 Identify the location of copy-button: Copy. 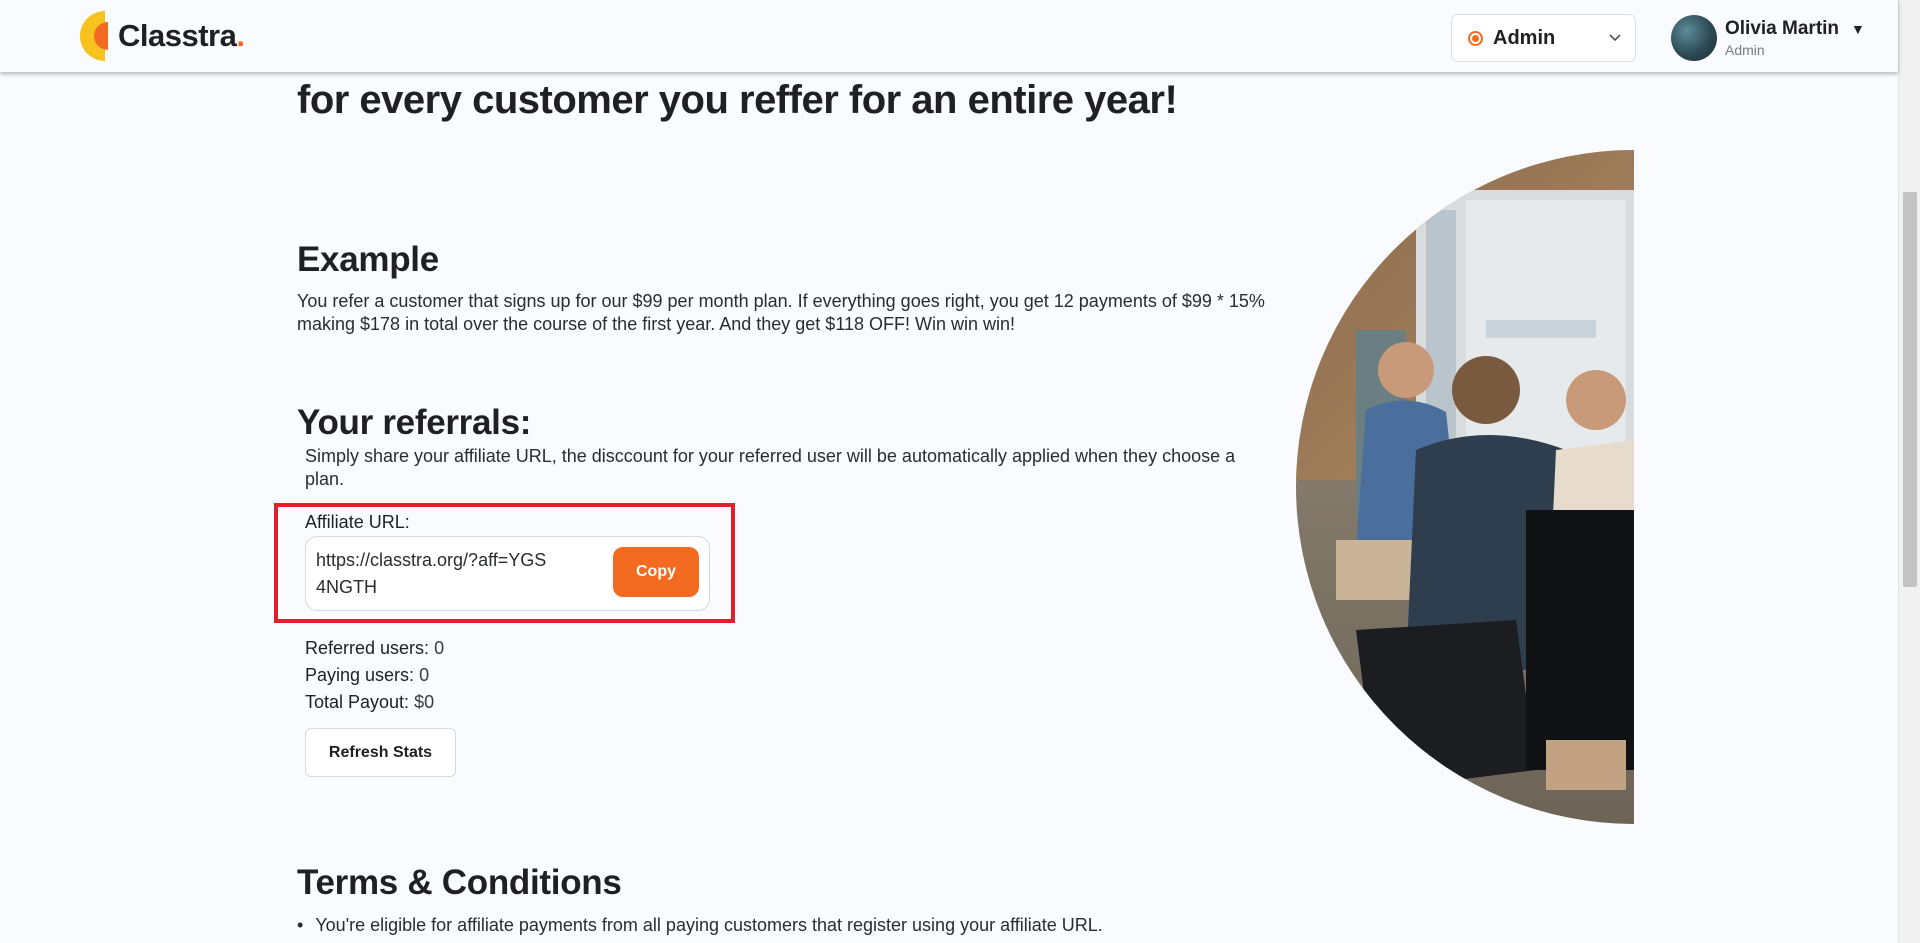
(656, 572).